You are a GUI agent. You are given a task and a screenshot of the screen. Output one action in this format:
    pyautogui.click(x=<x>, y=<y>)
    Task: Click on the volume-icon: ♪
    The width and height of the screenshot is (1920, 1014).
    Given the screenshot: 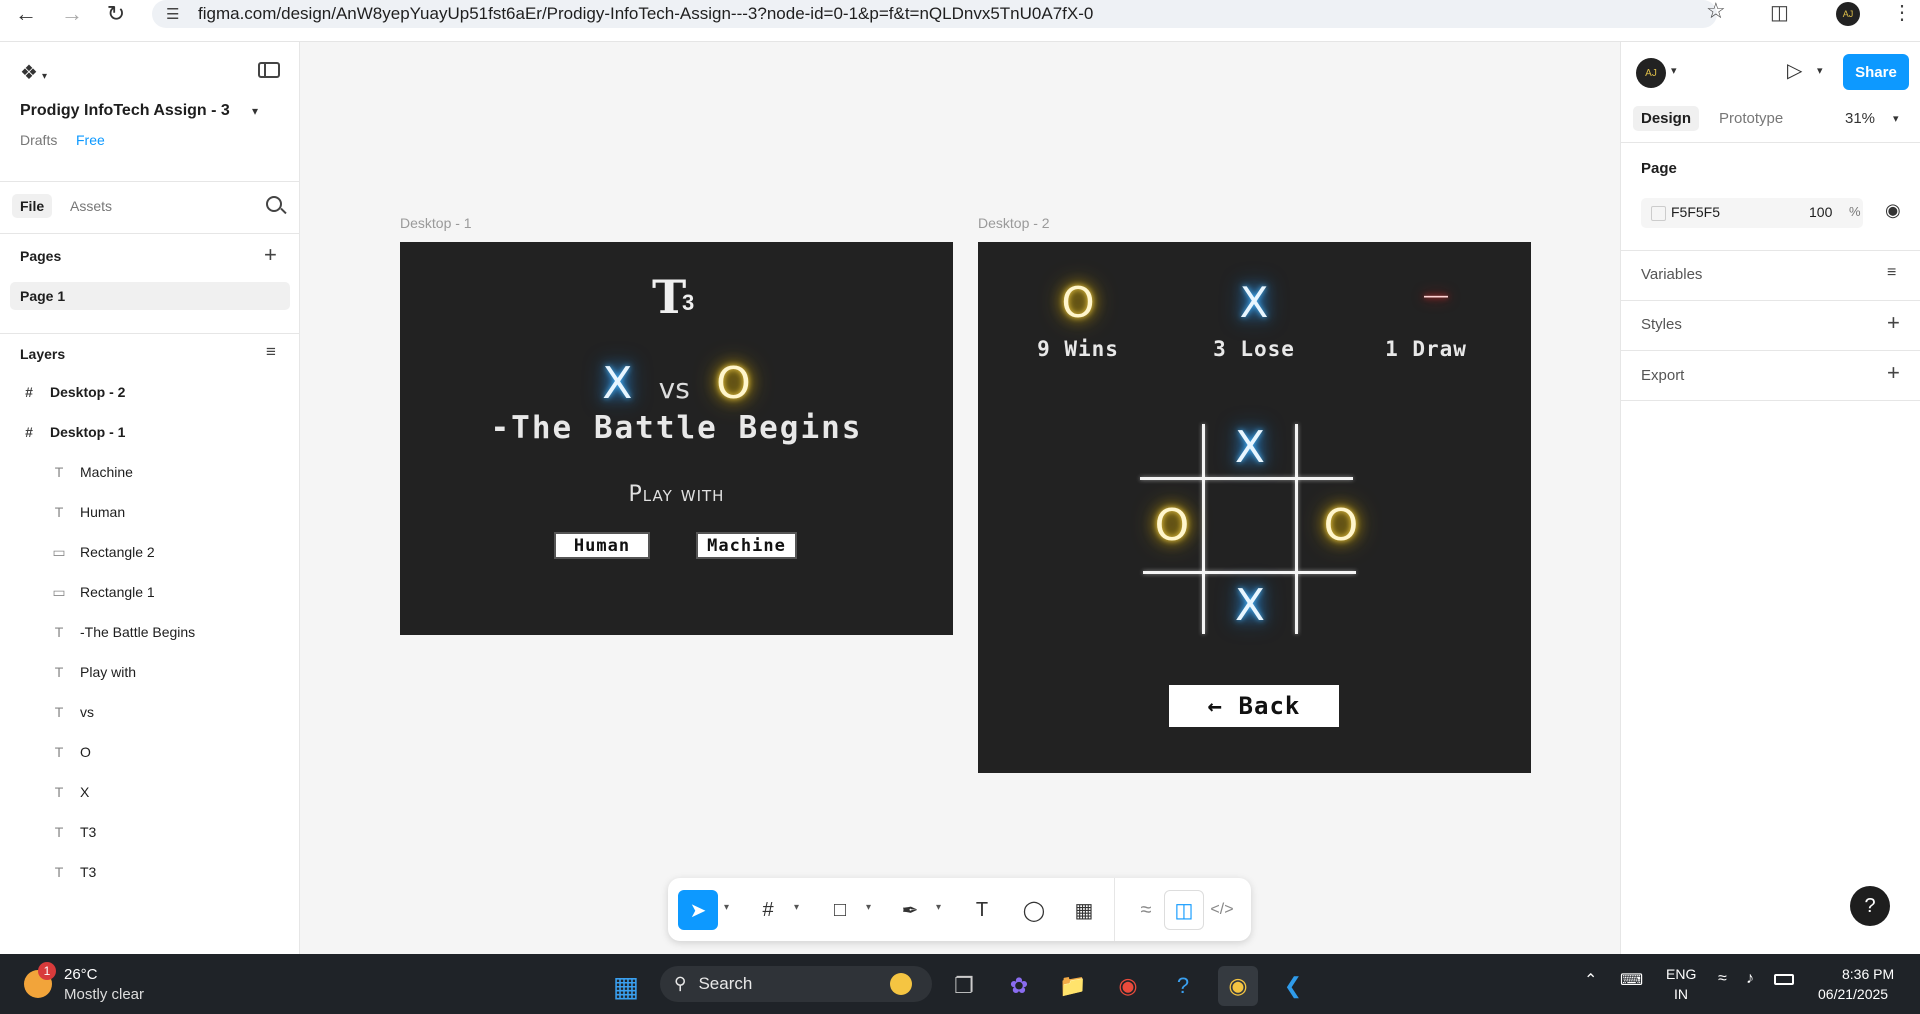 What is the action you would take?
    pyautogui.click(x=1750, y=979)
    